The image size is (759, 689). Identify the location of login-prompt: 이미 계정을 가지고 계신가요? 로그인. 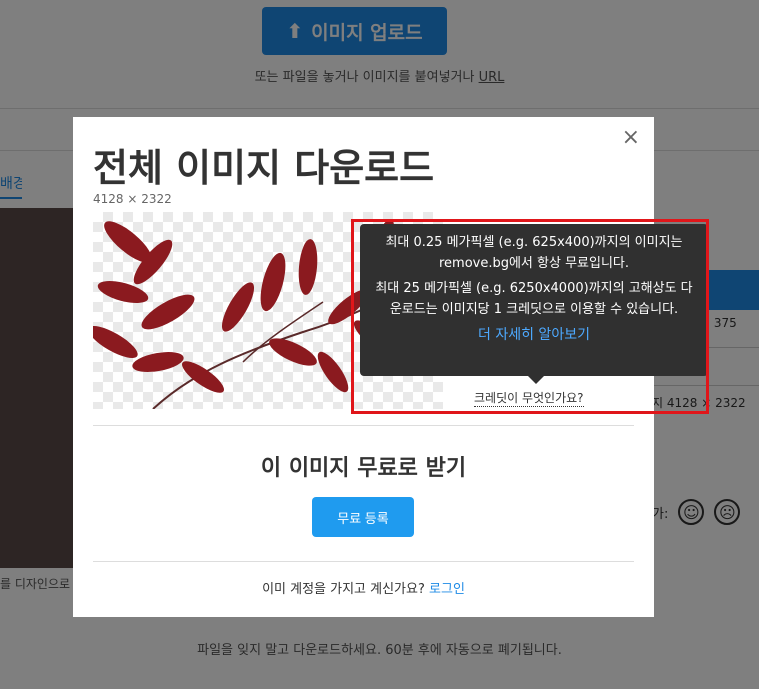
(363, 587).